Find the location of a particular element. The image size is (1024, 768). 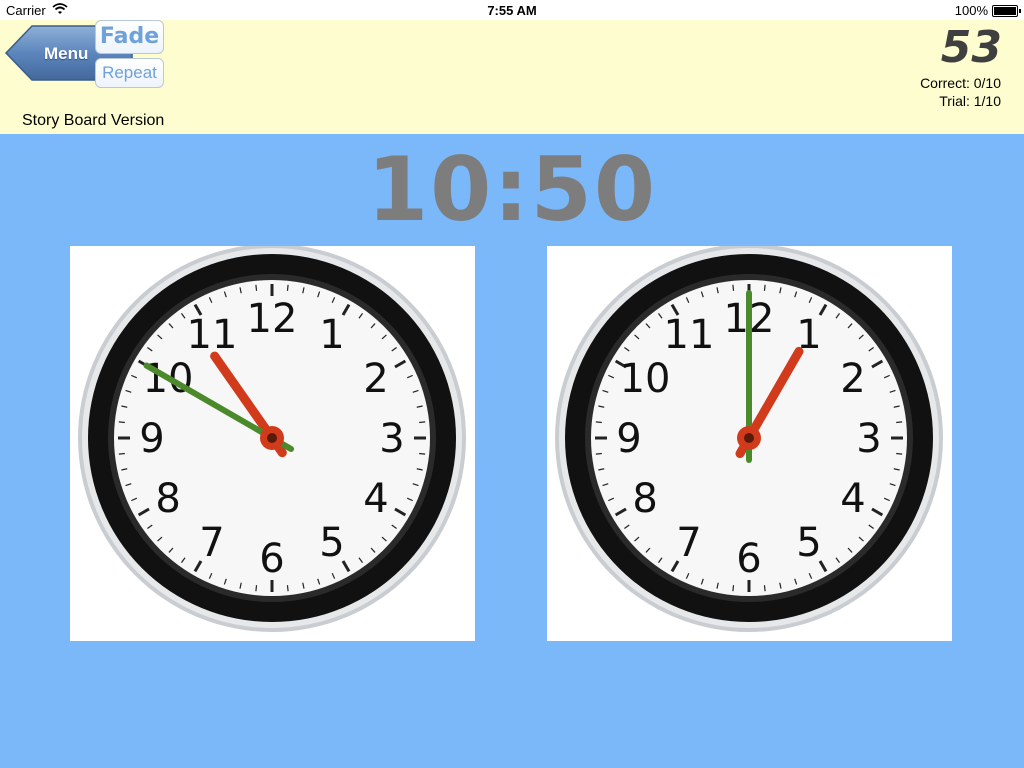

menu-button-label: Menu is located at coordinates (66, 53).